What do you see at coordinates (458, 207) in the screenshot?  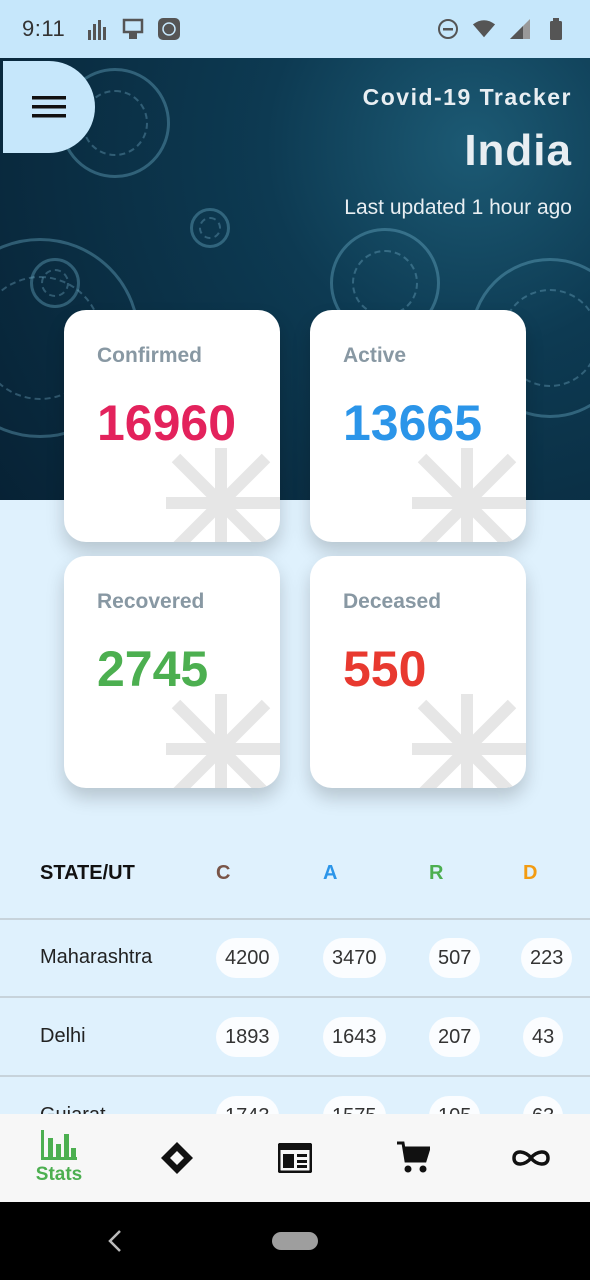 I see `last-updated-text: Last updated 1 hour ago` at bounding box center [458, 207].